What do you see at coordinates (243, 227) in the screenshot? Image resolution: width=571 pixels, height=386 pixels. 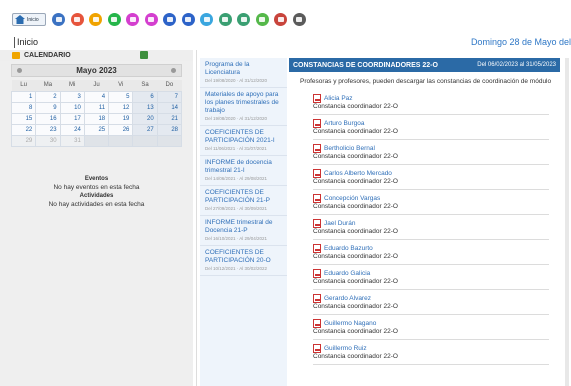 I see `news-title-link: INFORME trimestral de Docencia 21-P` at bounding box center [243, 227].